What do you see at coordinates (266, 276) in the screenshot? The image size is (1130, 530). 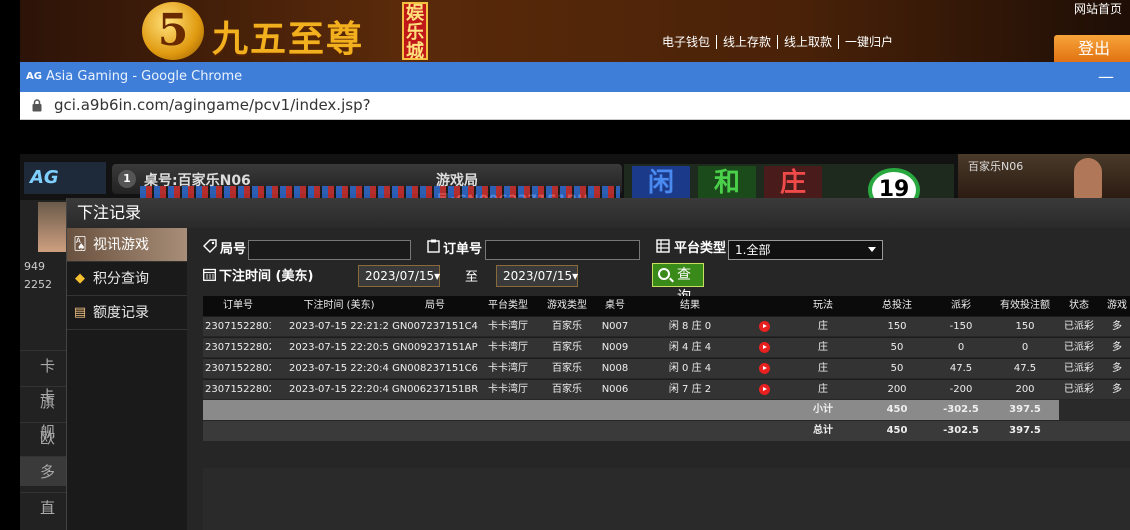 I see `time-label: 下注时间 (美东)` at bounding box center [266, 276].